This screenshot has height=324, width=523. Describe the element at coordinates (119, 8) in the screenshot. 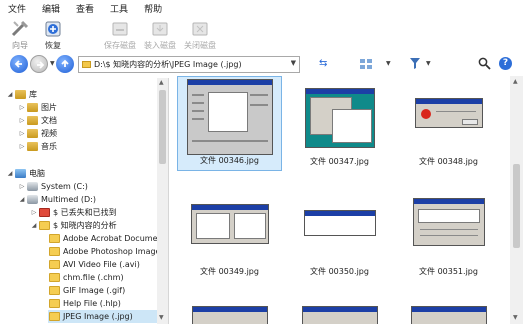

I see `menu-tools: 工具` at that location.